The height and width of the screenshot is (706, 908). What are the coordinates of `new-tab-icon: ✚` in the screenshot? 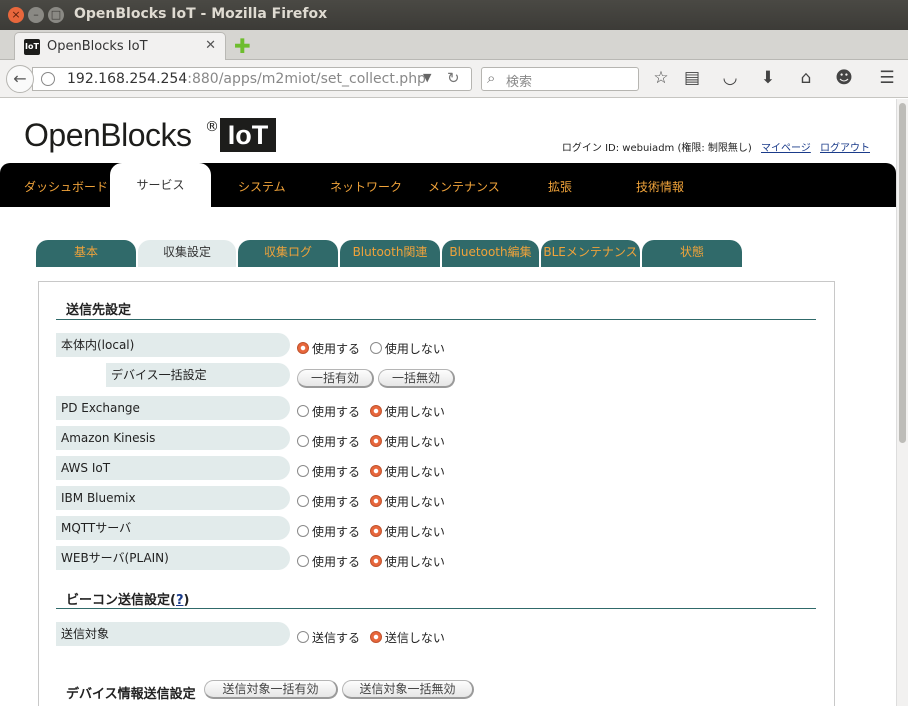 It's located at (242, 46).